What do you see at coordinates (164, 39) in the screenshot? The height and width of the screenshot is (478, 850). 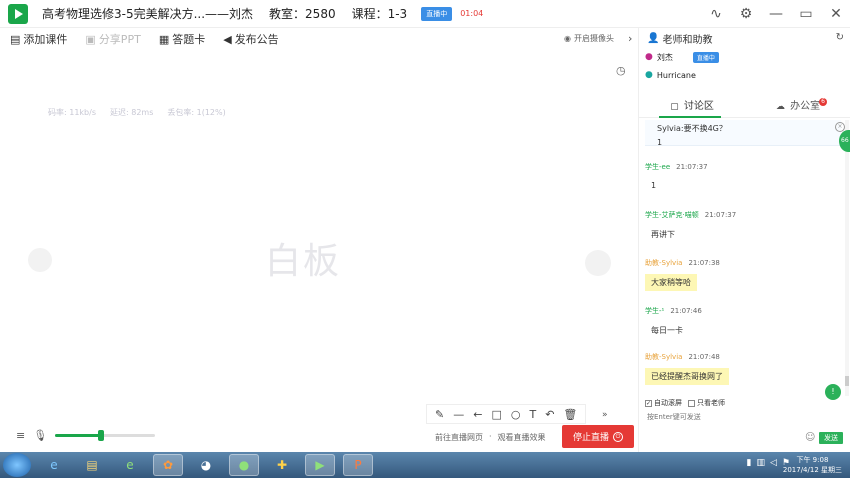 I see `card-icon: ▦` at bounding box center [164, 39].